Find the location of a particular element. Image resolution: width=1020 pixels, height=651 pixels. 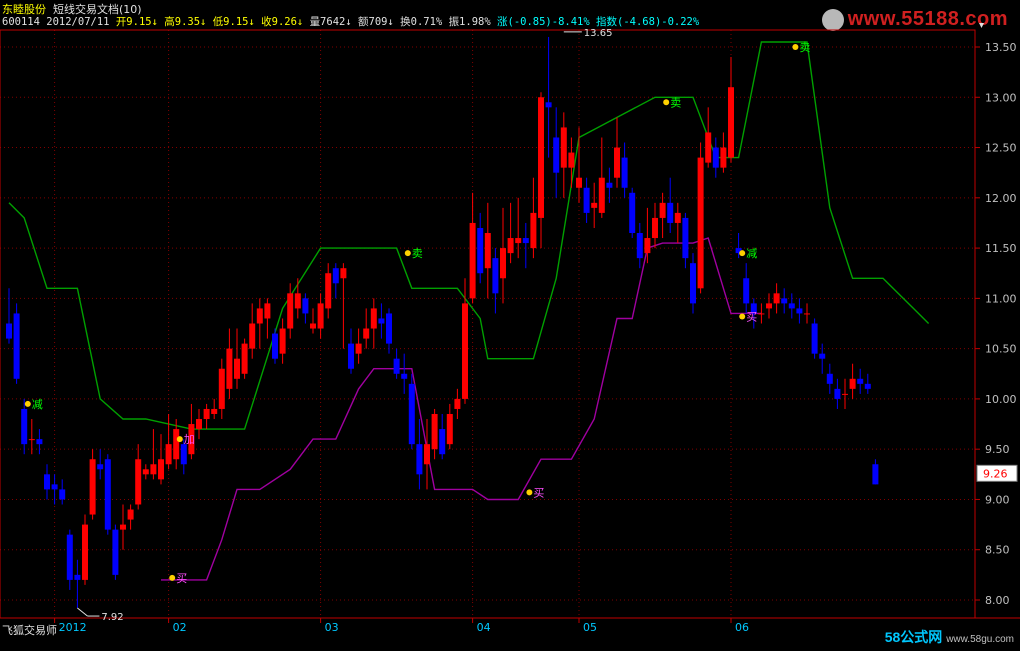

y-tick-label: 10.00 is located at coordinates (1001, 399).